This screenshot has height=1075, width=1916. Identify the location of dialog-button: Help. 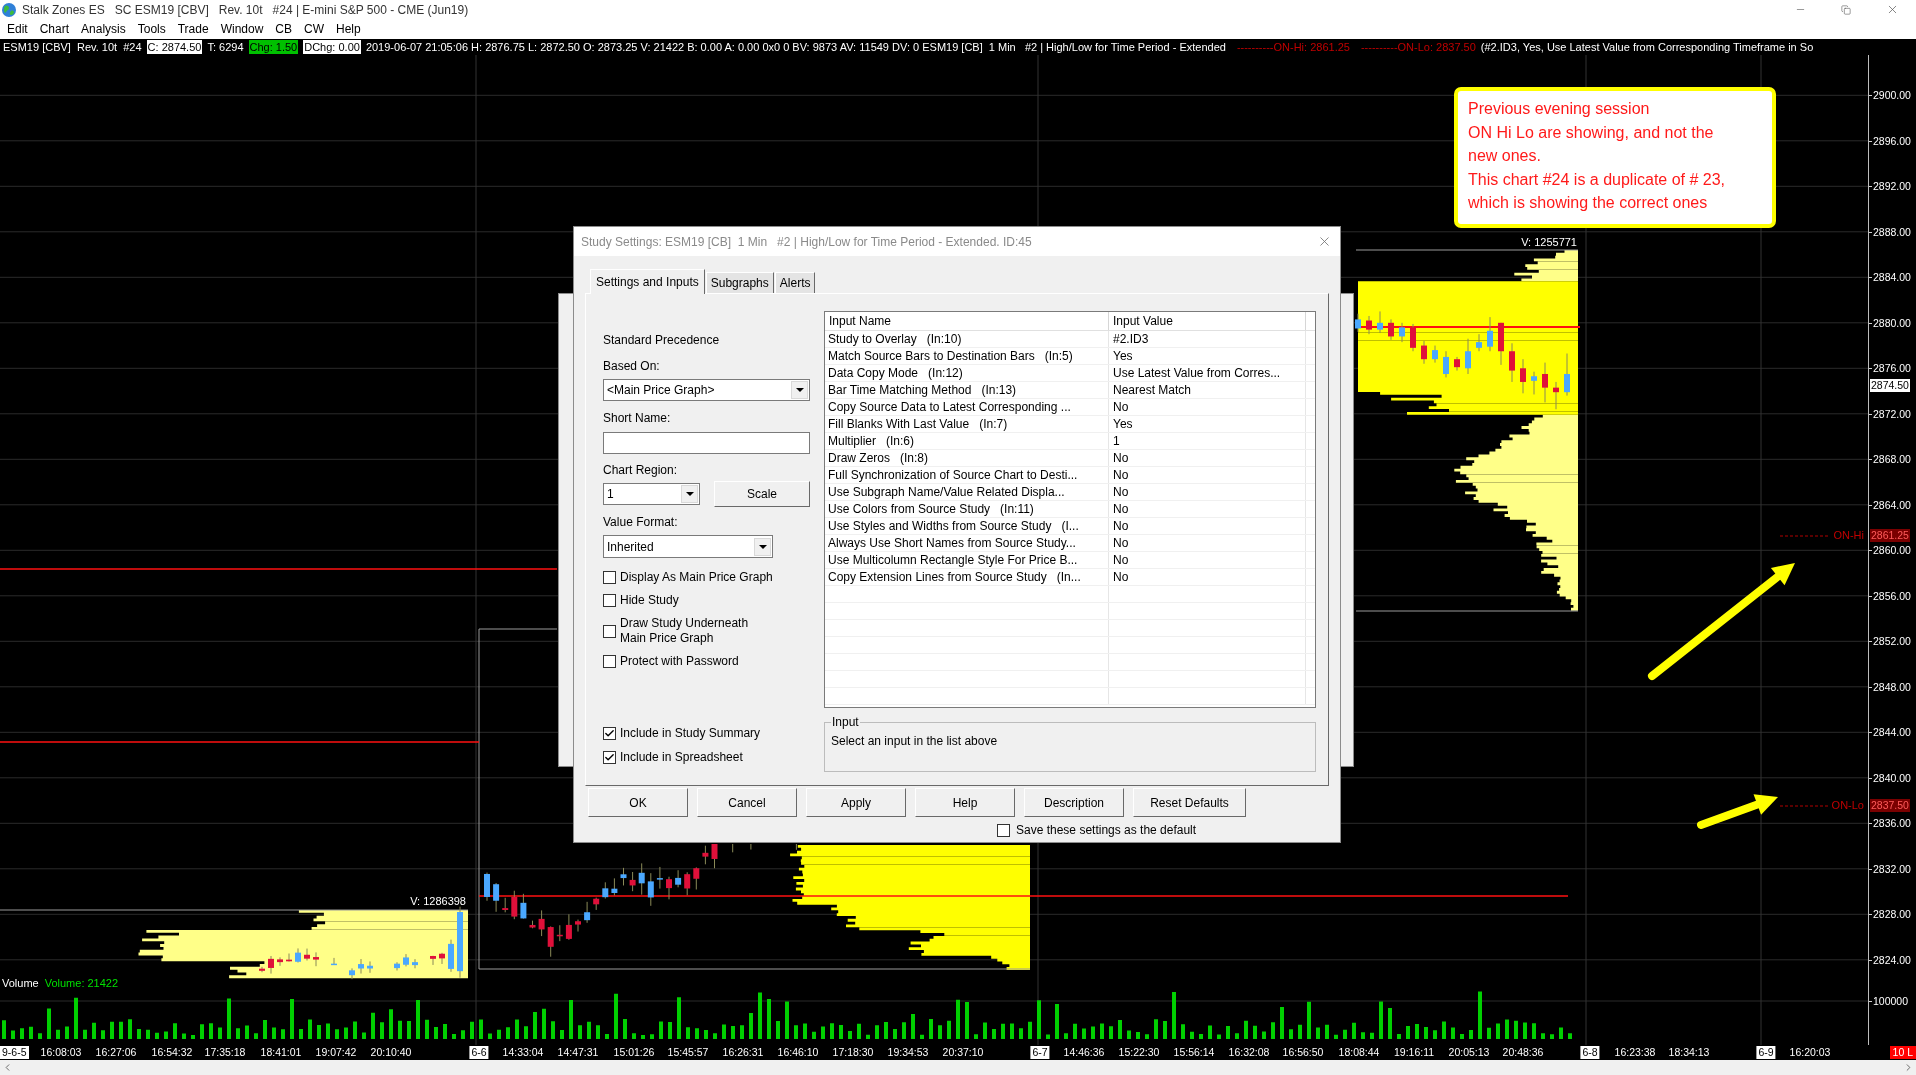
(965, 802).